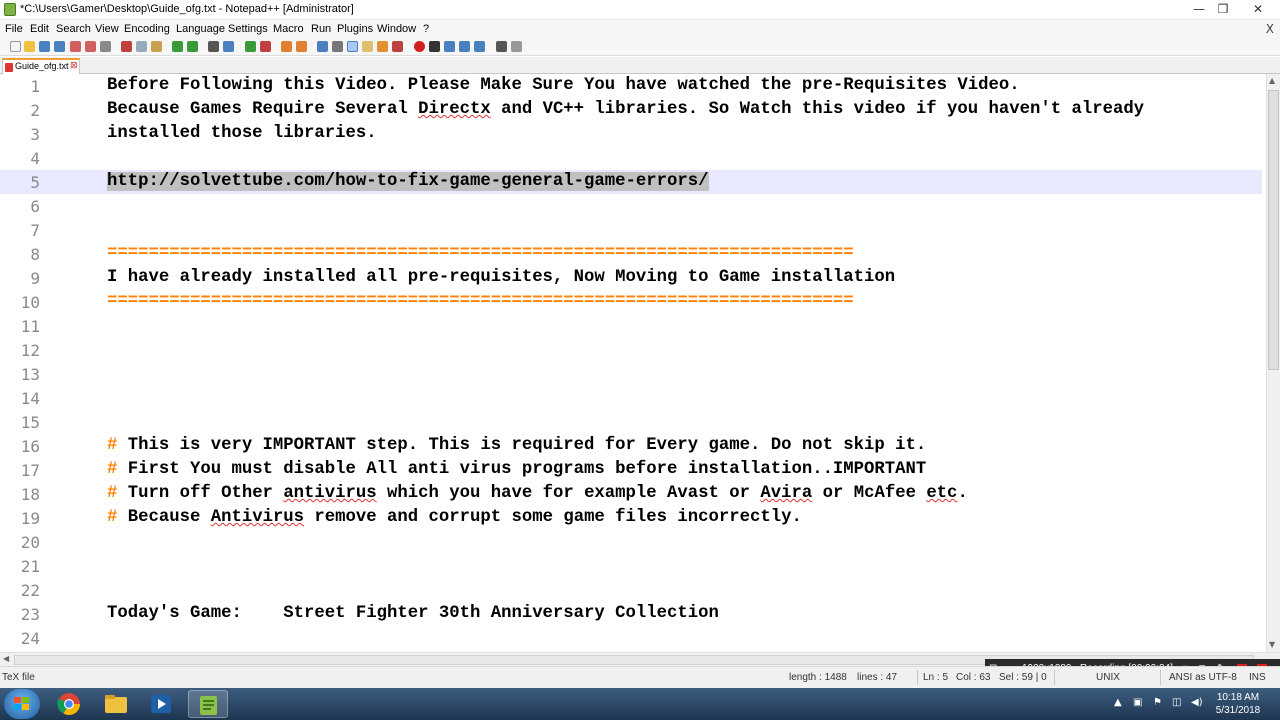 The width and height of the screenshot is (1280, 724). Describe the element at coordinates (426, 29) in the screenshot. I see `menu-help: ?` at that location.